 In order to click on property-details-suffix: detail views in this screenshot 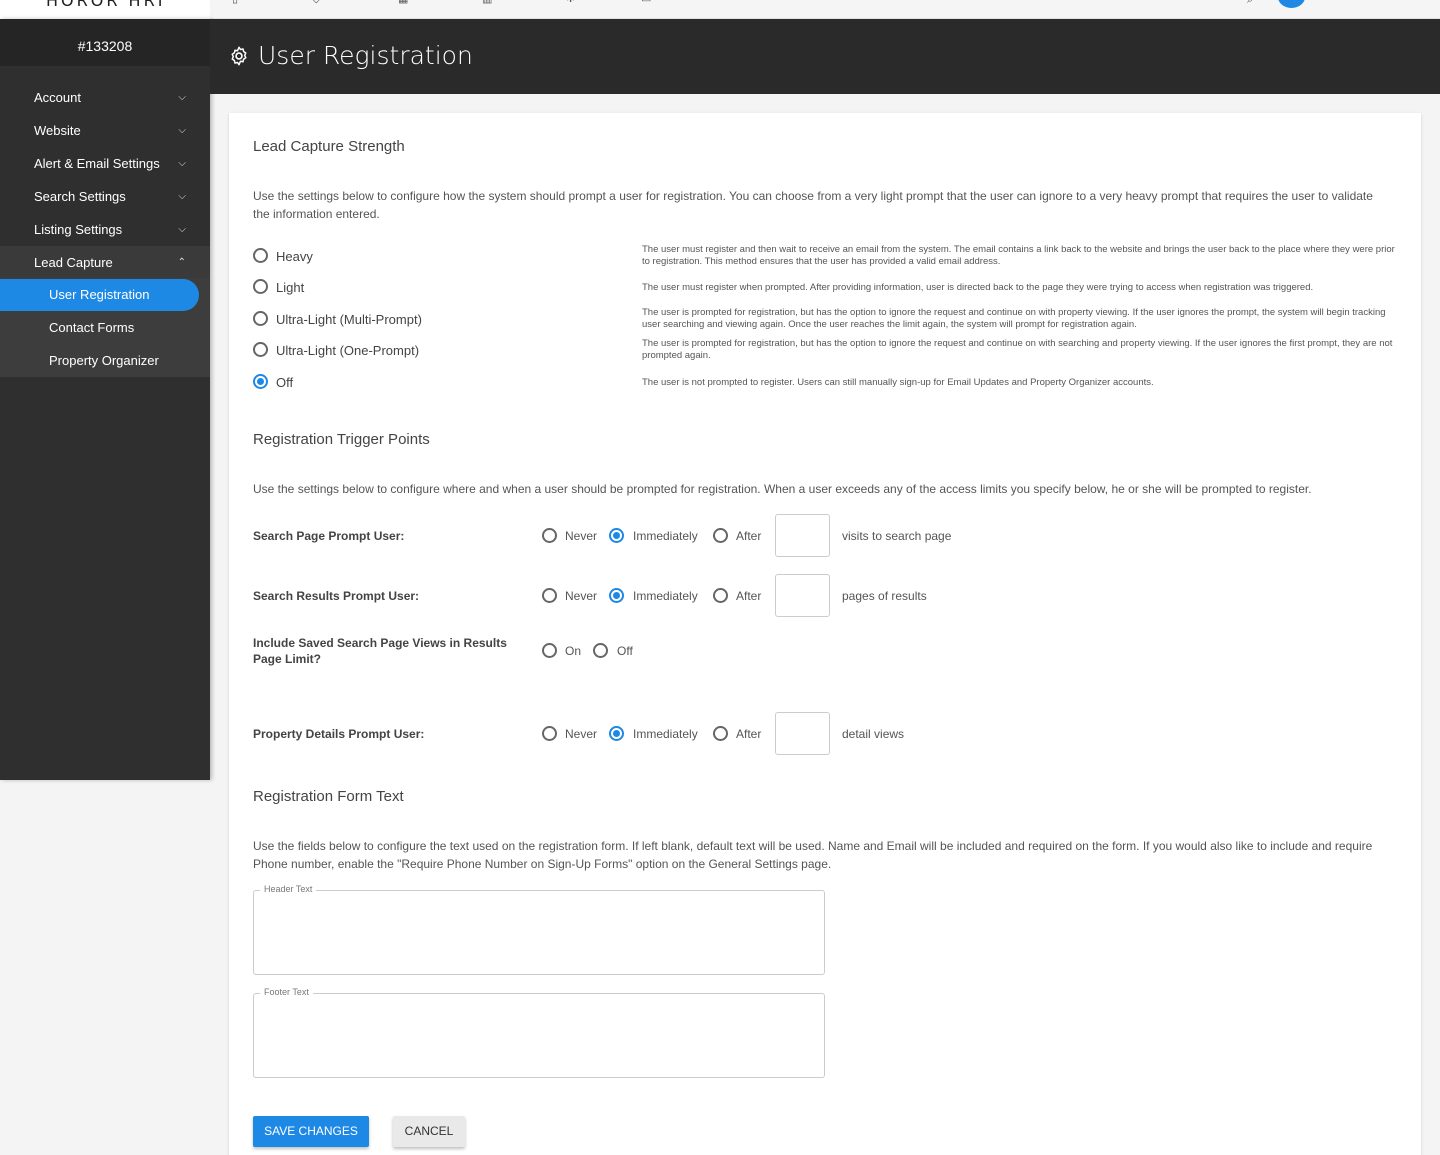, I will do `click(873, 734)`.